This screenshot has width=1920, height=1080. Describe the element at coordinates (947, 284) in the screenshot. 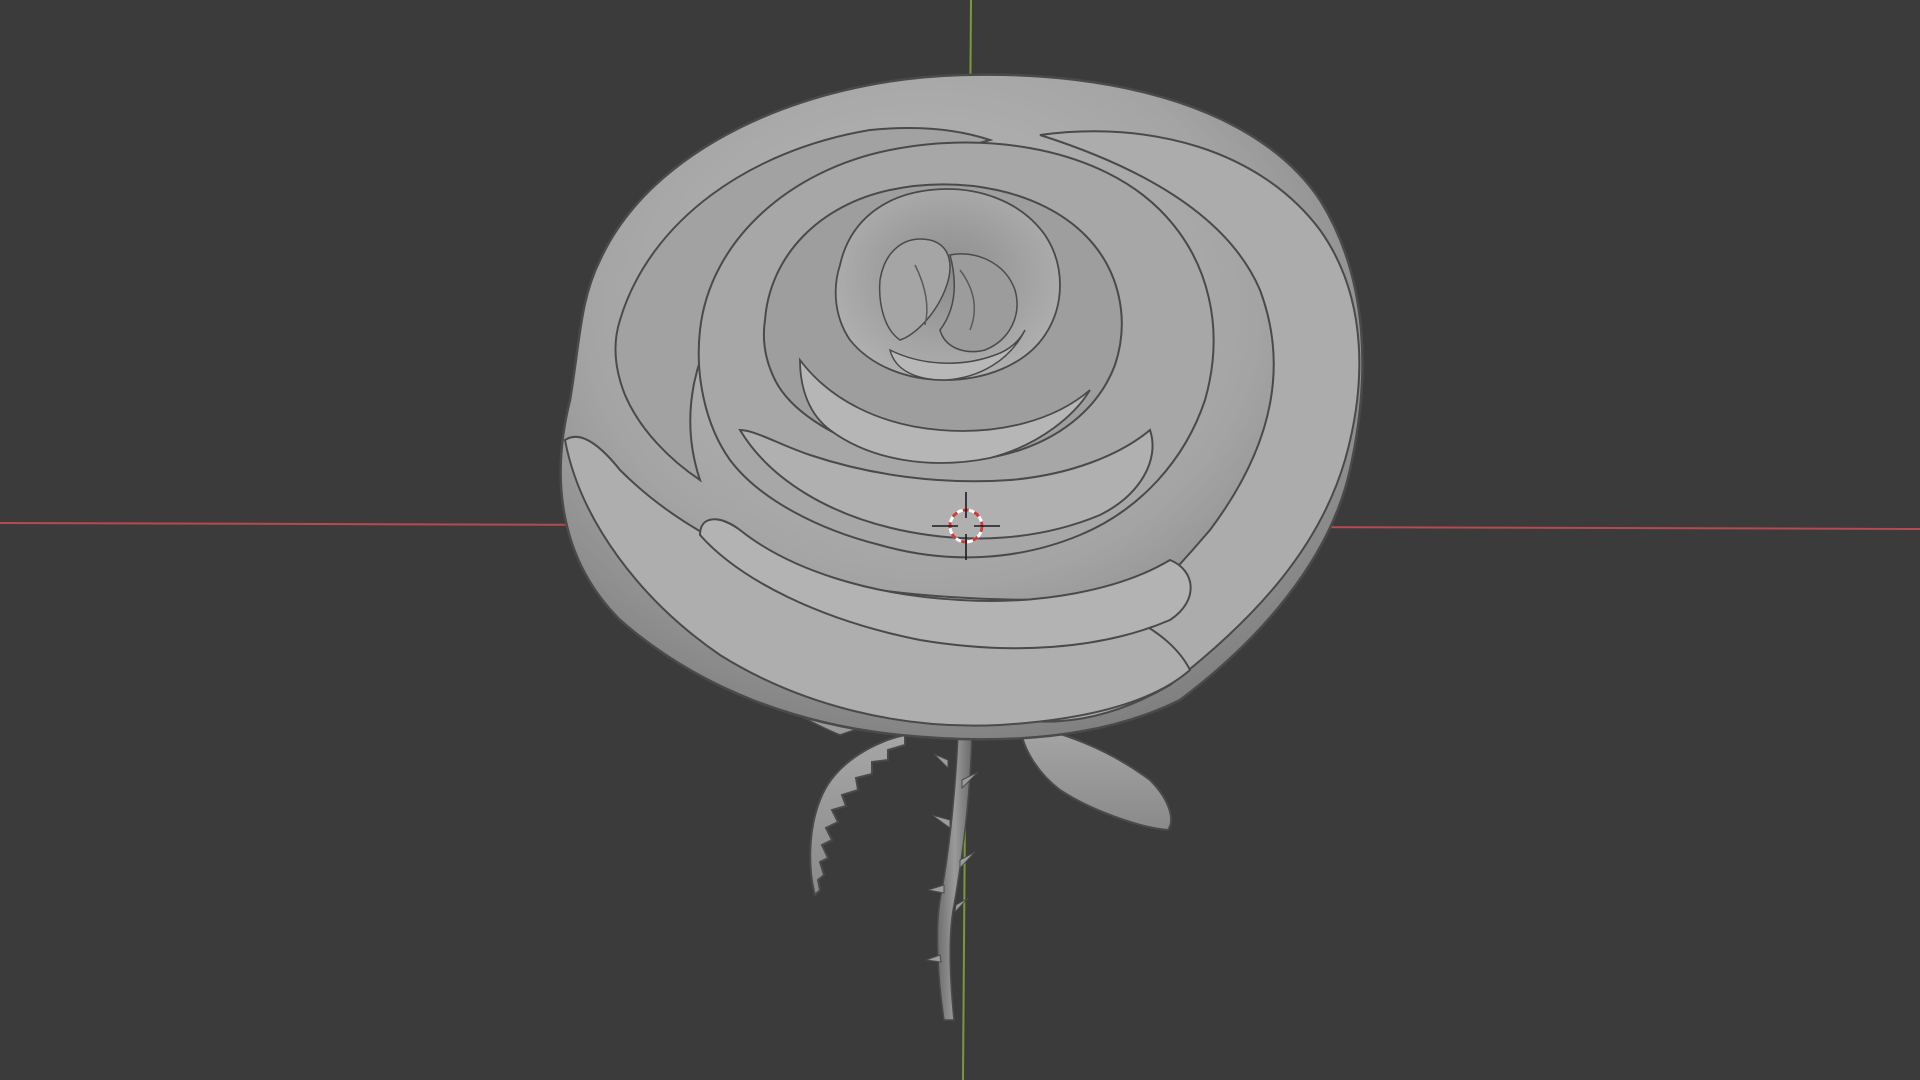

I see `rose-bud-outer` at that location.